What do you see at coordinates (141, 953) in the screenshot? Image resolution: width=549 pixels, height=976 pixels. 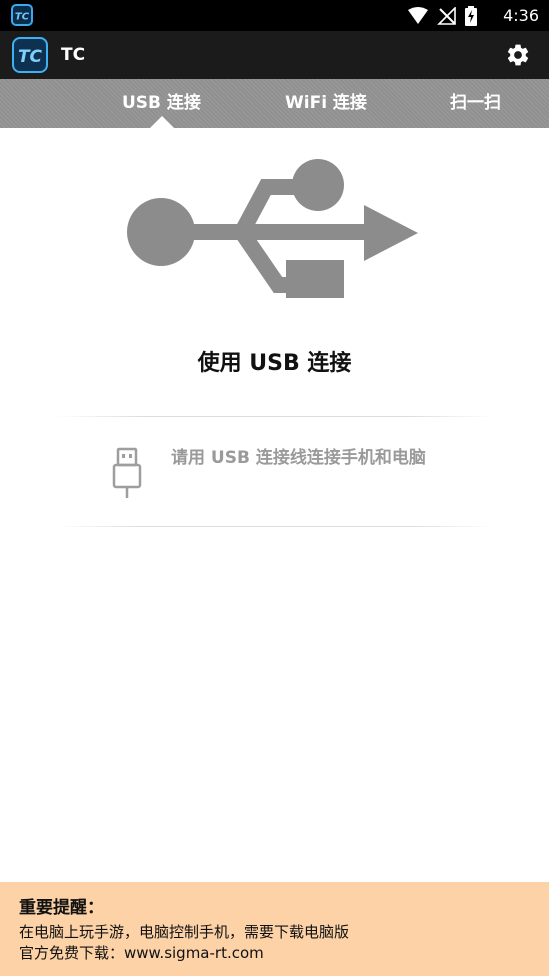 I see `notice-download-link: 官方免费下载：www.sigma-rt.com` at bounding box center [141, 953].